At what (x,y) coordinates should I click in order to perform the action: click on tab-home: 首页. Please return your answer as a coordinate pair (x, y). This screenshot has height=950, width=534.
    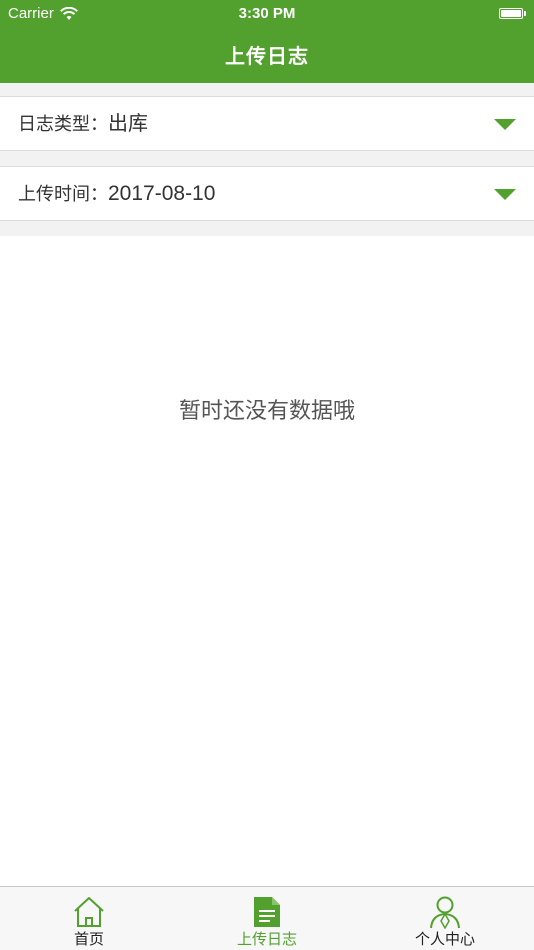
    Looking at the image, I should click on (89, 918).